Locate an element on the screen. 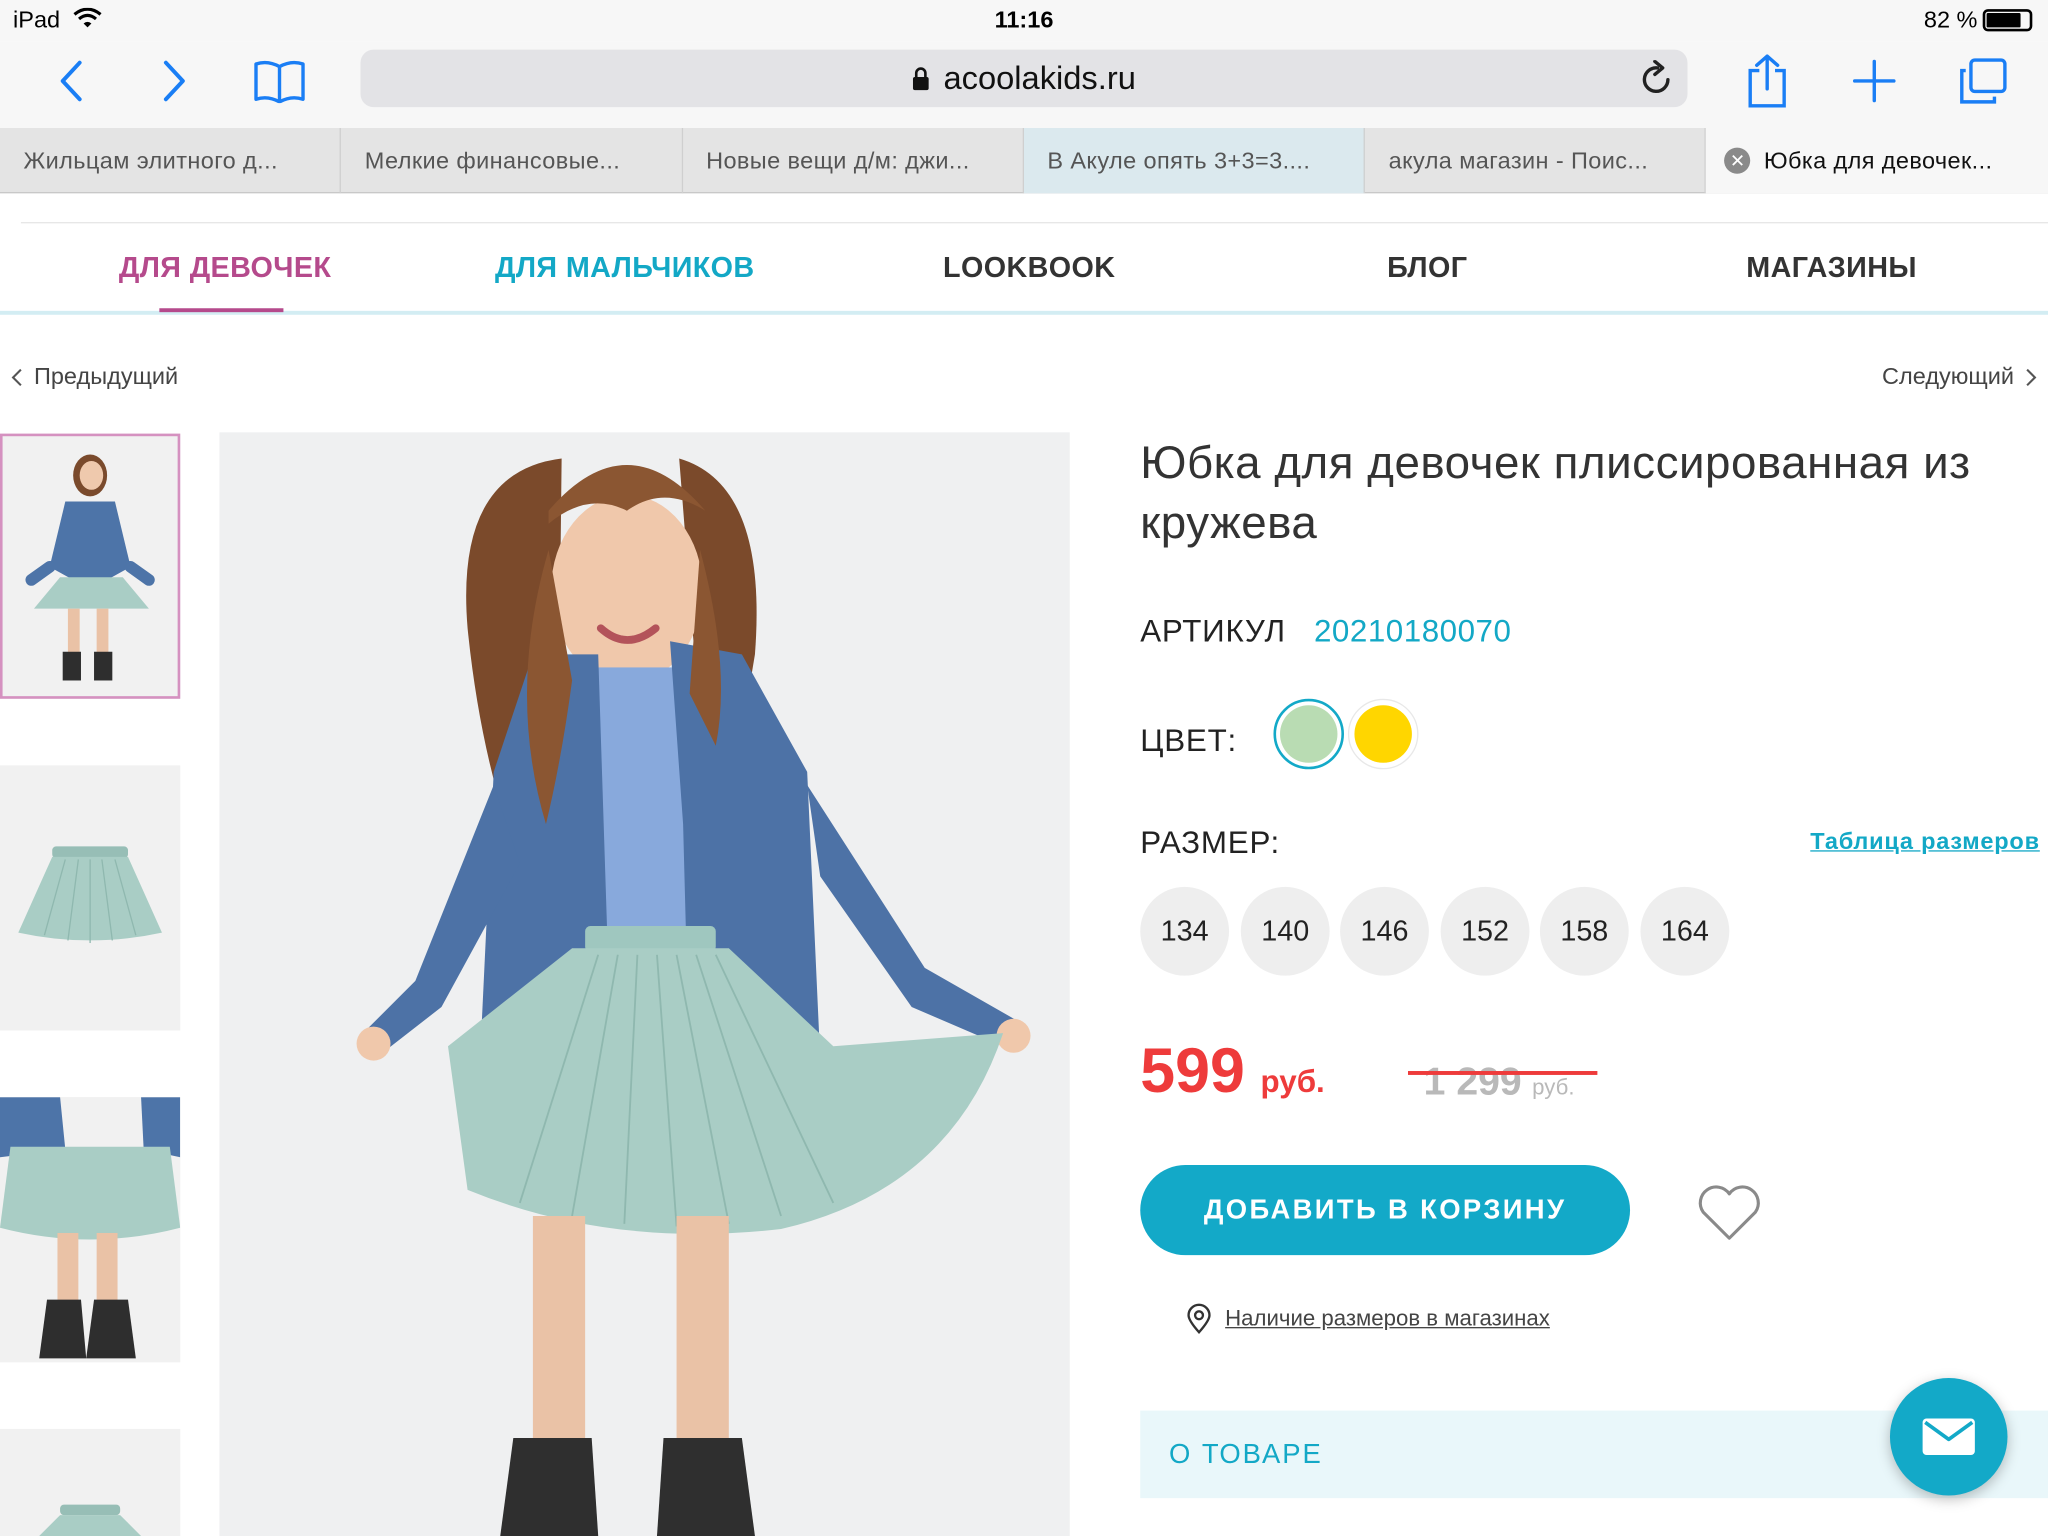  reload-icon is located at coordinates (1656, 76).